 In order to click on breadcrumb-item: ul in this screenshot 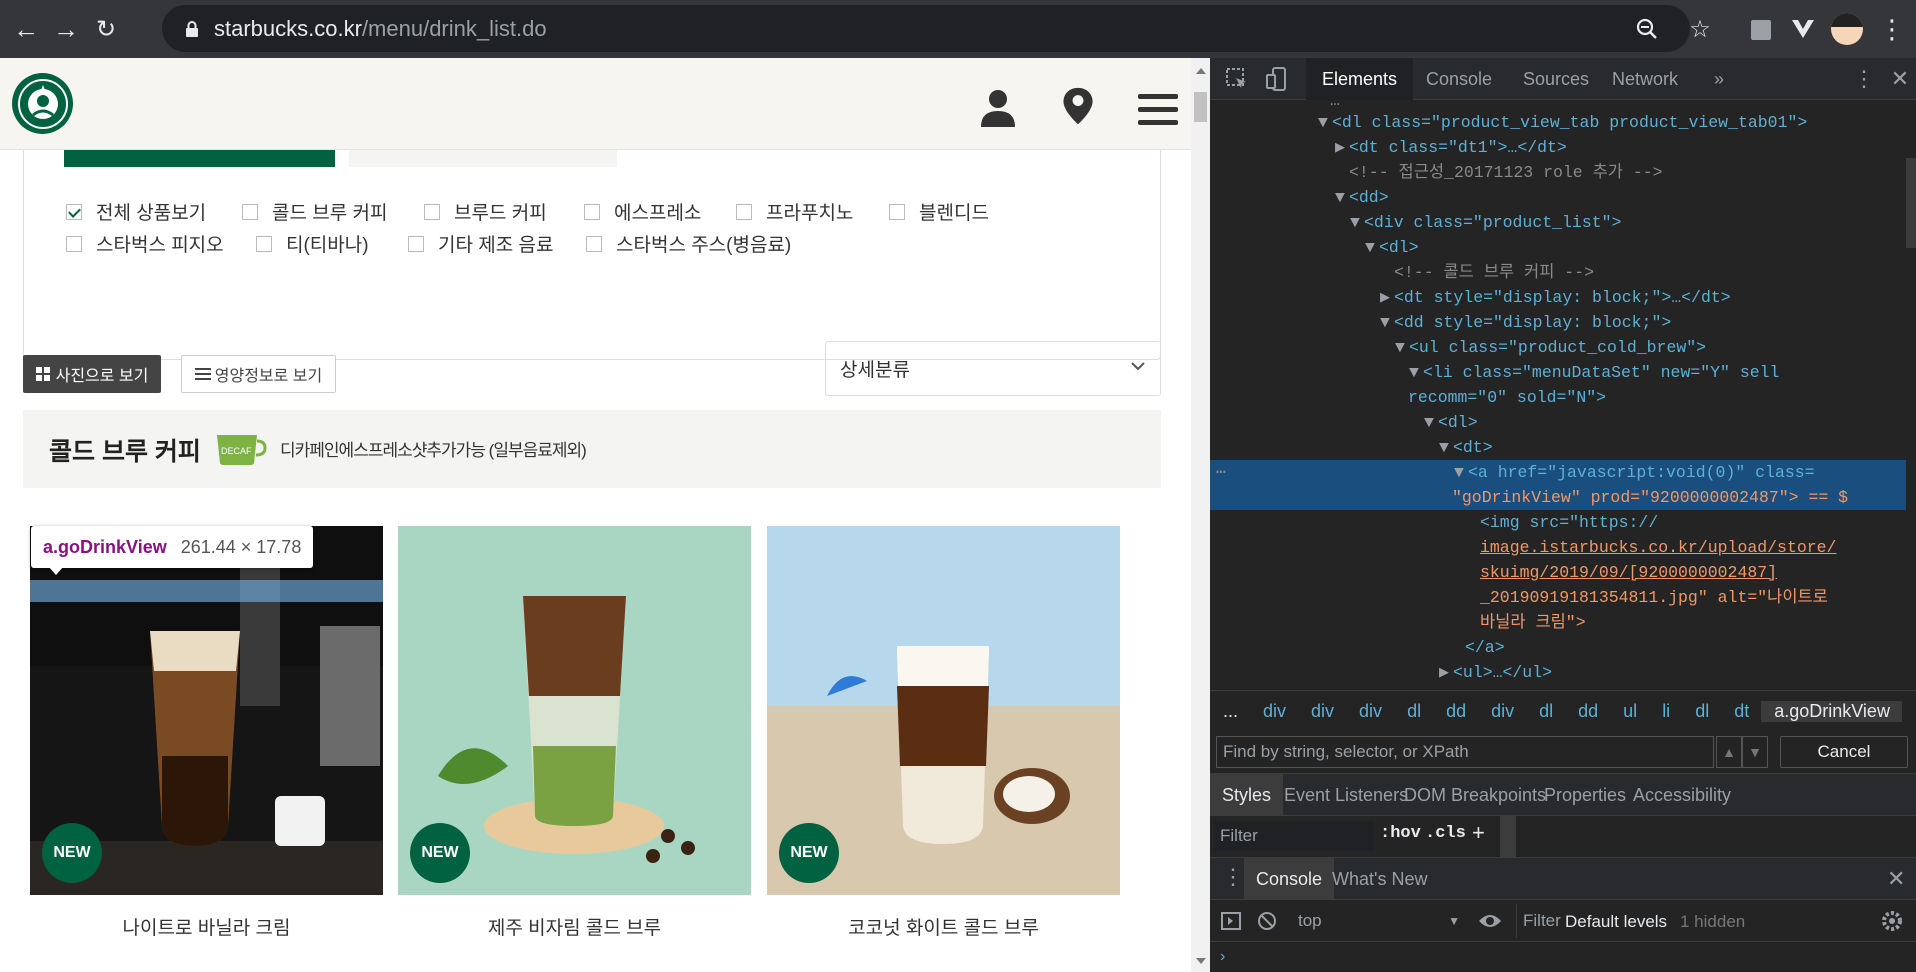, I will do `click(1629, 711)`.